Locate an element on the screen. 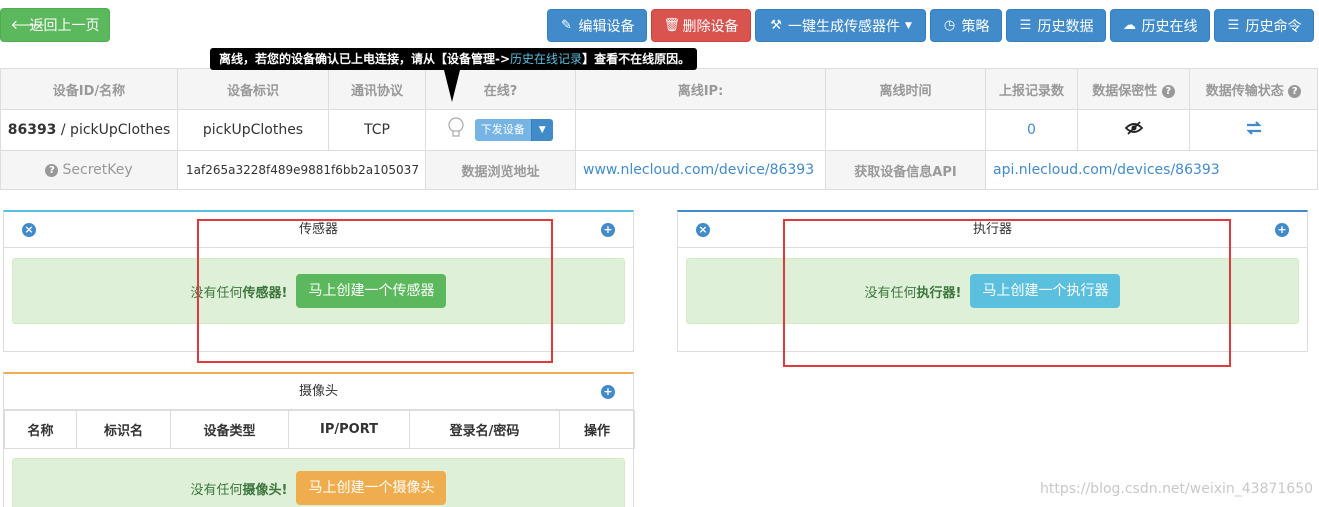 The height and width of the screenshot is (507, 1319). transfer-status-cell is located at coordinates (1253, 130).